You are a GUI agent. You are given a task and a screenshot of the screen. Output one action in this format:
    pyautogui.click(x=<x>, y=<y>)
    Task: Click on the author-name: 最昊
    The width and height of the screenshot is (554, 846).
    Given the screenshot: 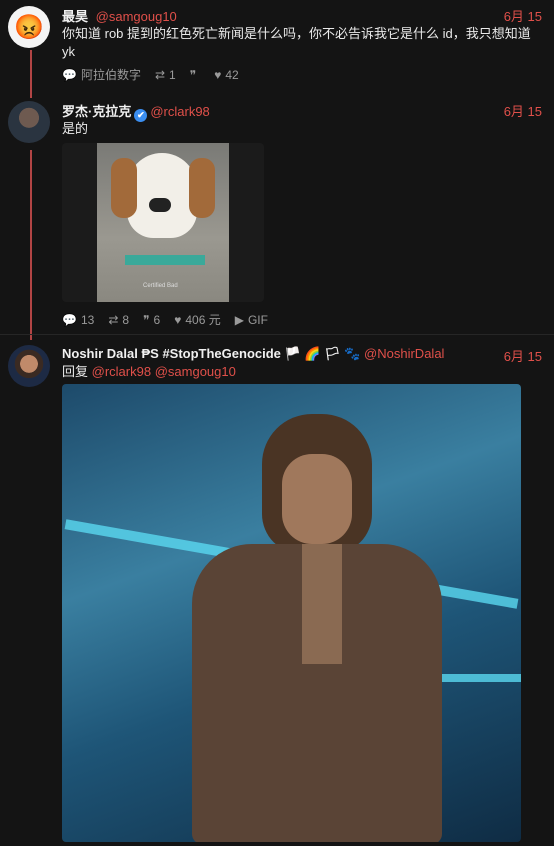 What is the action you would take?
    pyautogui.click(x=75, y=16)
    